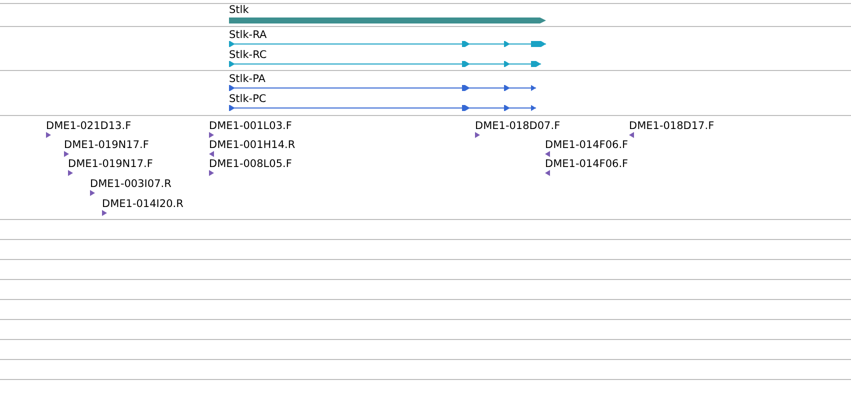 The width and height of the screenshot is (851, 400). Describe the element at coordinates (131, 184) in the screenshot. I see `est-label: DME1-003I07.R` at that location.